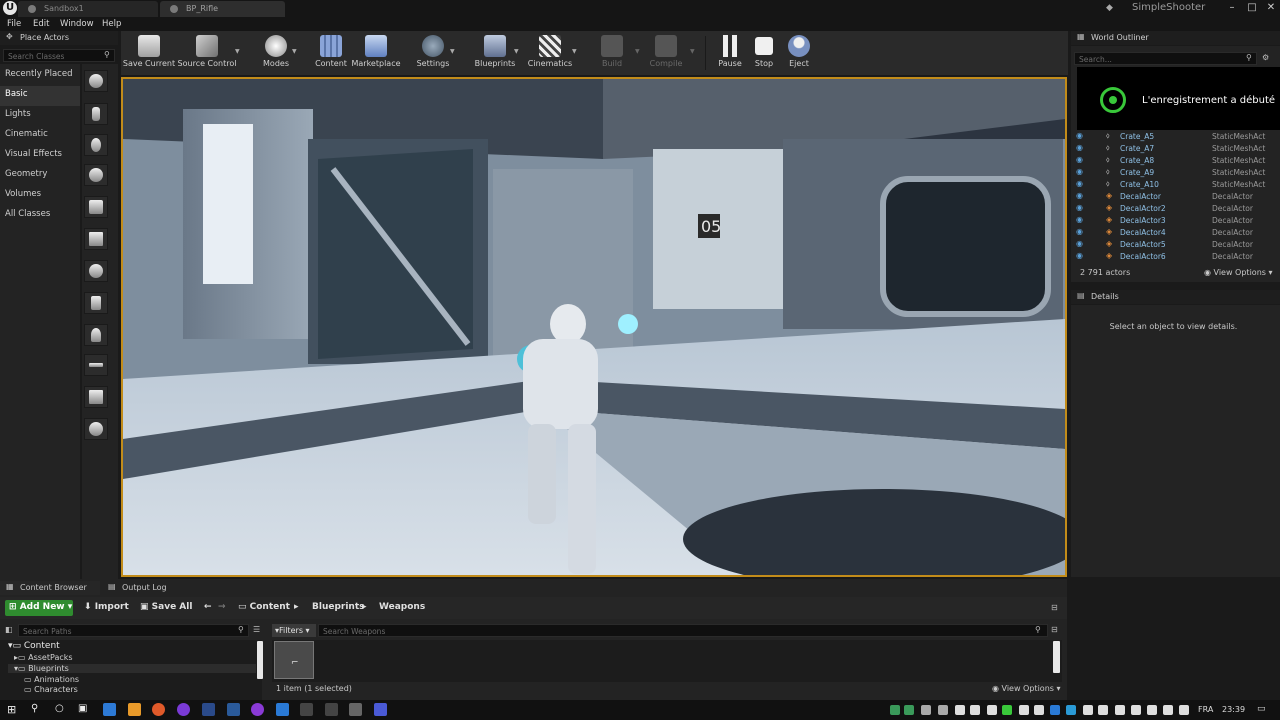  What do you see at coordinates (1172, 173) in the screenshot?
I see `outliner-row: ◉ ⬨ Crate_A9 StaticMeshAct` at bounding box center [1172, 173].